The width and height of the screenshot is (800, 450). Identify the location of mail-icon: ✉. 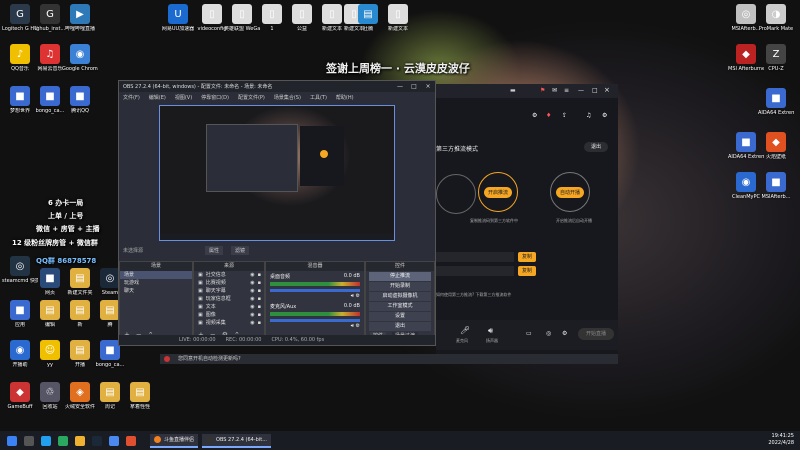
(554, 90).